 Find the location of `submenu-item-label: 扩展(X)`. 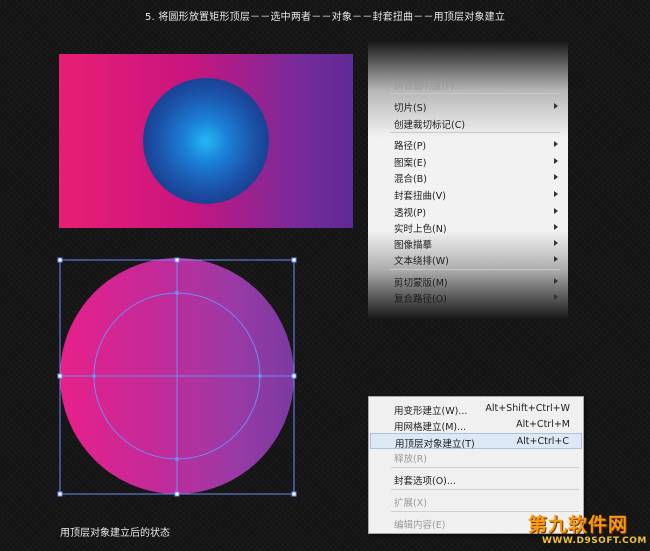

submenu-item-label: 扩展(X) is located at coordinates (410, 503).